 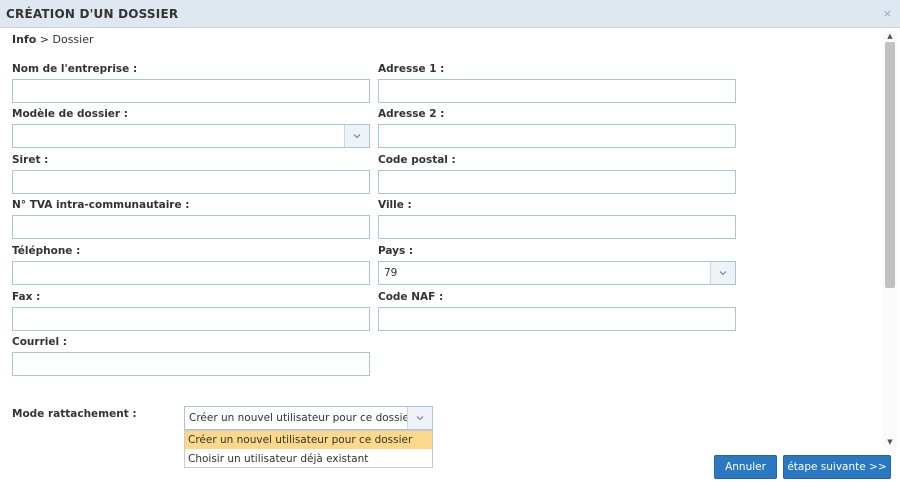 I want to click on dialog-titlebar: CRÉATION D'UN DOSSIER ×, so click(x=450, y=14).